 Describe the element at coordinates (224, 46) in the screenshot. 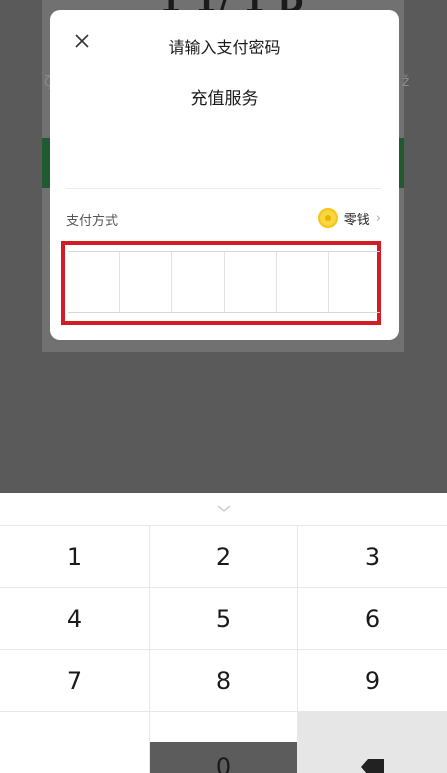

I see `dialog-title: 请输入支付密码` at that location.